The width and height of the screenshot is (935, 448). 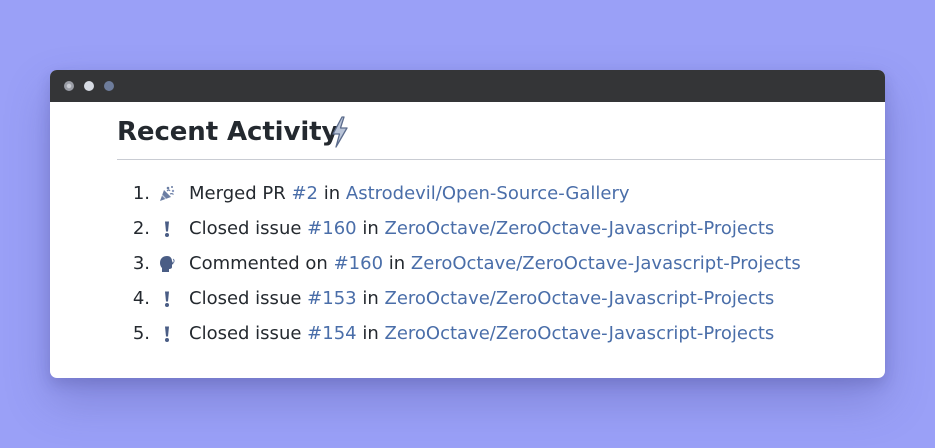 What do you see at coordinates (141, 333) in the screenshot?
I see `item-number: 5.` at bounding box center [141, 333].